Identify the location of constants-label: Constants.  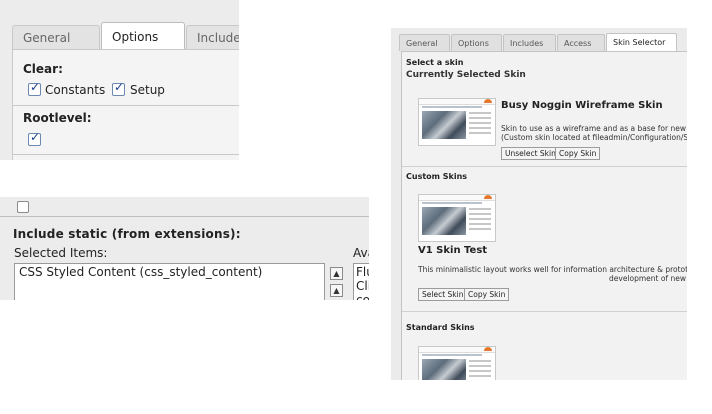
(75, 90).